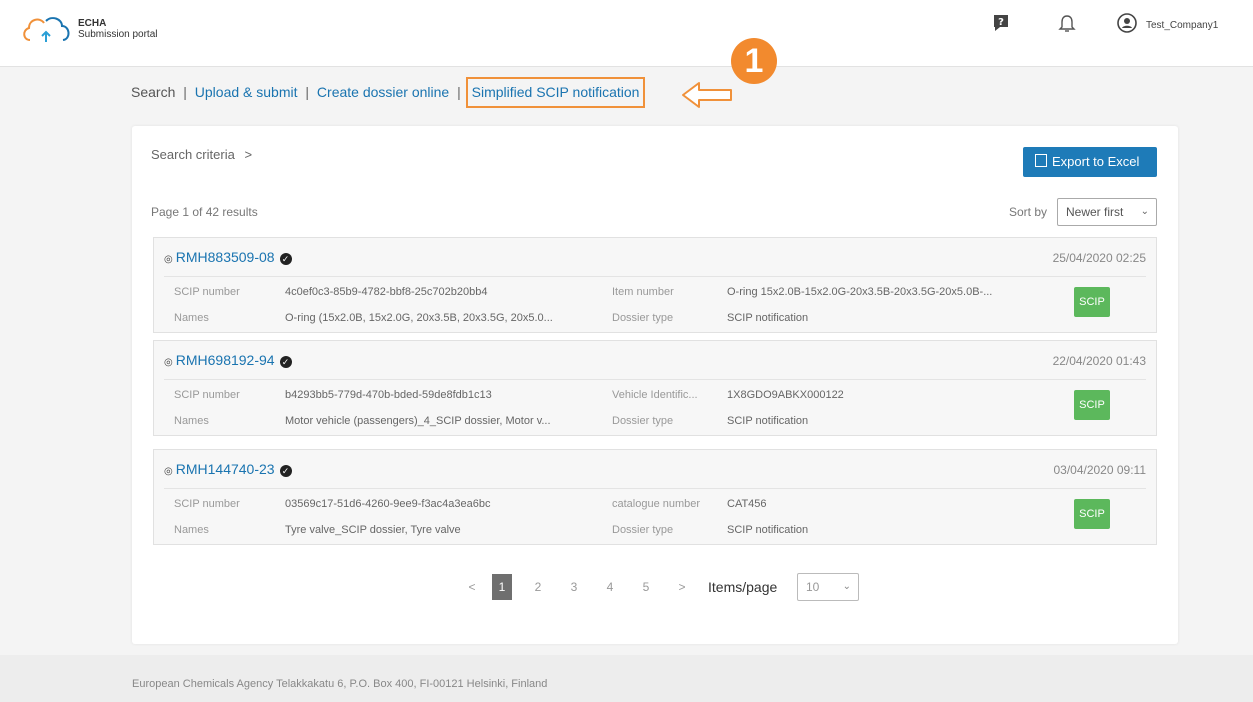  Describe the element at coordinates (193, 154) in the screenshot. I see `search-criteria-label: Search criteria` at that location.